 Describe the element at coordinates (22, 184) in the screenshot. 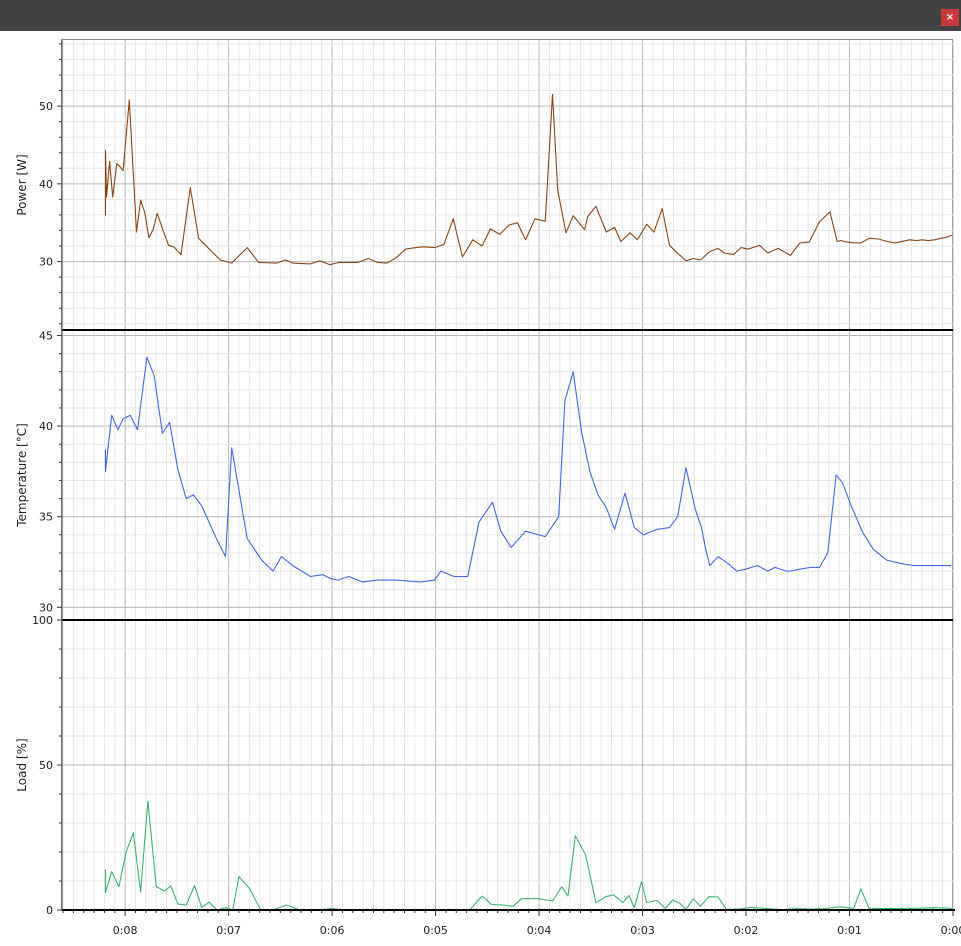

I see `power-y-axis-label: Power [W]` at that location.